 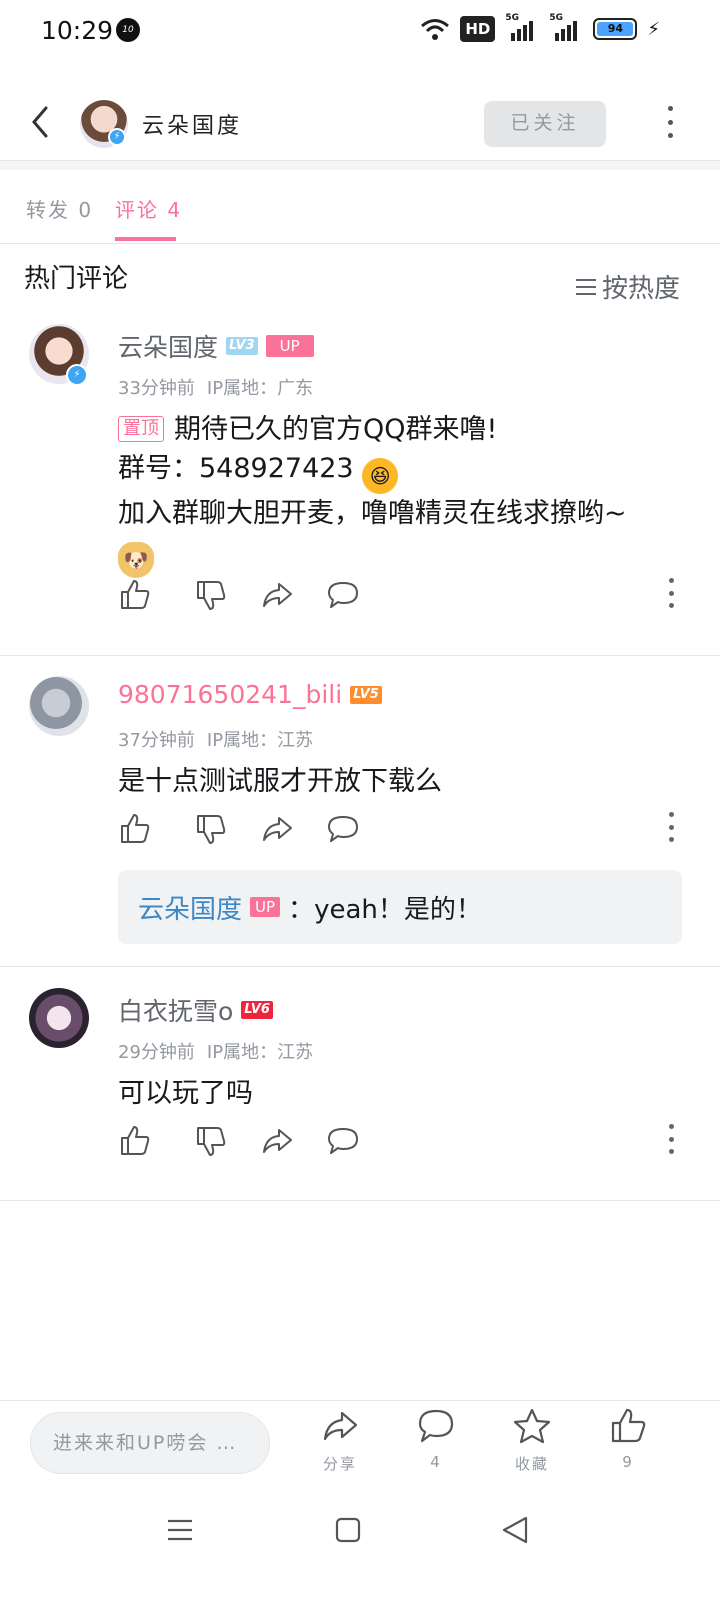 I want to click on author-name: 云朵国度, so click(x=192, y=124).